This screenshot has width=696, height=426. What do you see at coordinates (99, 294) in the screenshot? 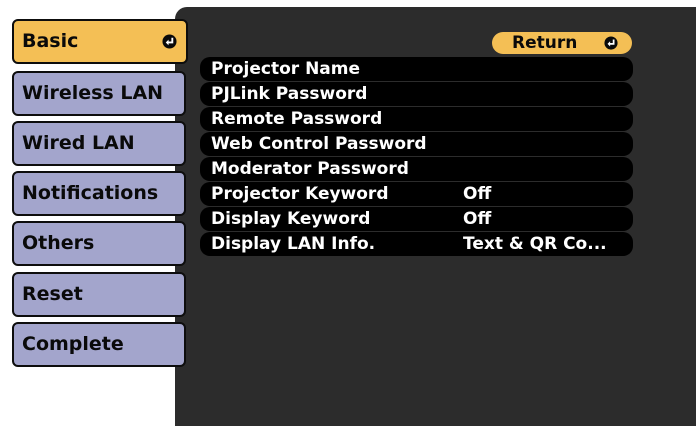
I see `tab-reset: Reset` at bounding box center [99, 294].